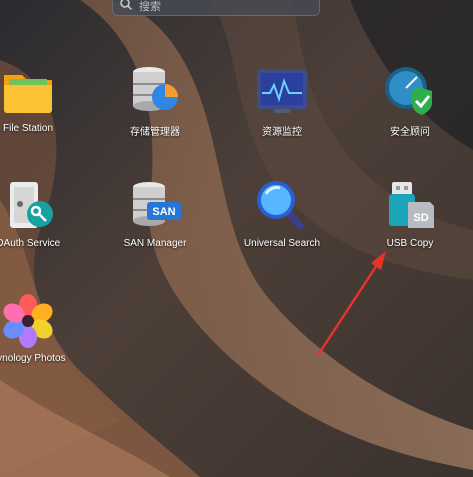 The width and height of the screenshot is (473, 477). What do you see at coordinates (408, 91) in the screenshot?
I see `security-advisor-icon` at bounding box center [408, 91].